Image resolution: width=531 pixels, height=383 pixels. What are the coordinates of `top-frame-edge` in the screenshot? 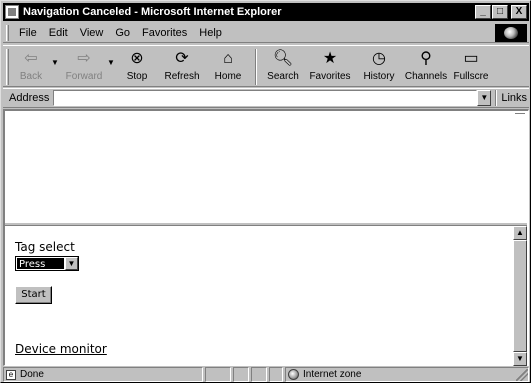 It's located at (520, 114).